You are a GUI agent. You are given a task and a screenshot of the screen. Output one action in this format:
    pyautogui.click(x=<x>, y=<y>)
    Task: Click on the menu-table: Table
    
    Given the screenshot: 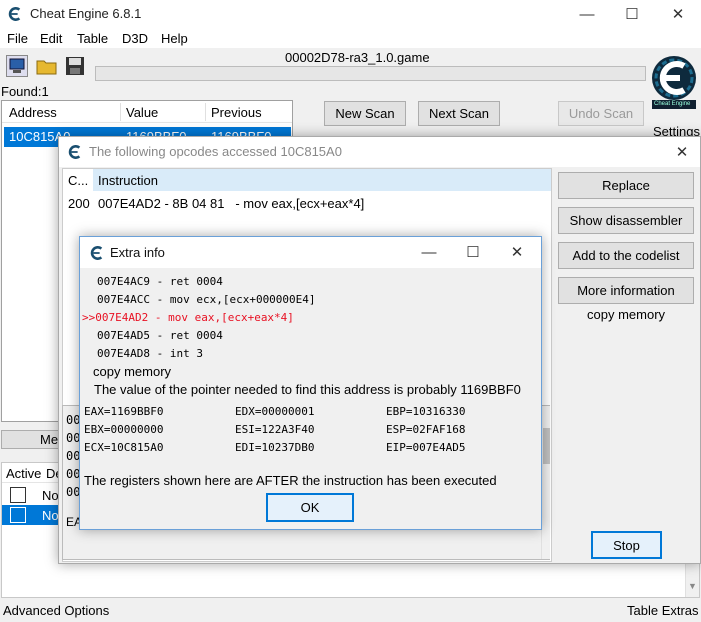 What is the action you would take?
    pyautogui.click(x=92, y=38)
    